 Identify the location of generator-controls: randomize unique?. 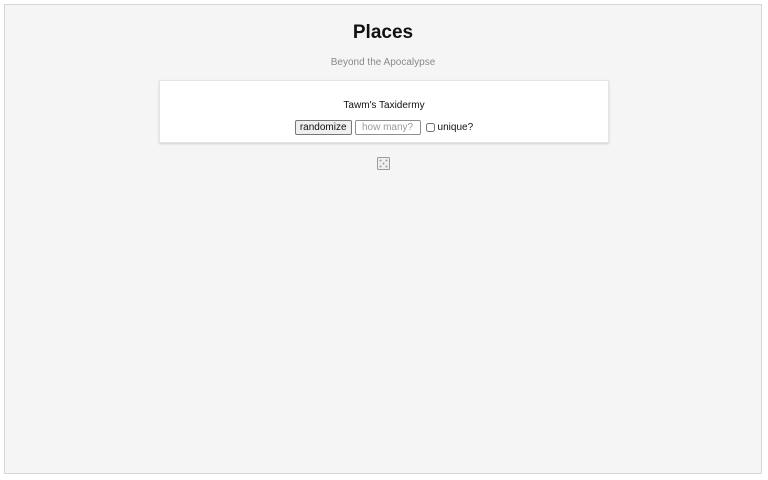
(384, 127).